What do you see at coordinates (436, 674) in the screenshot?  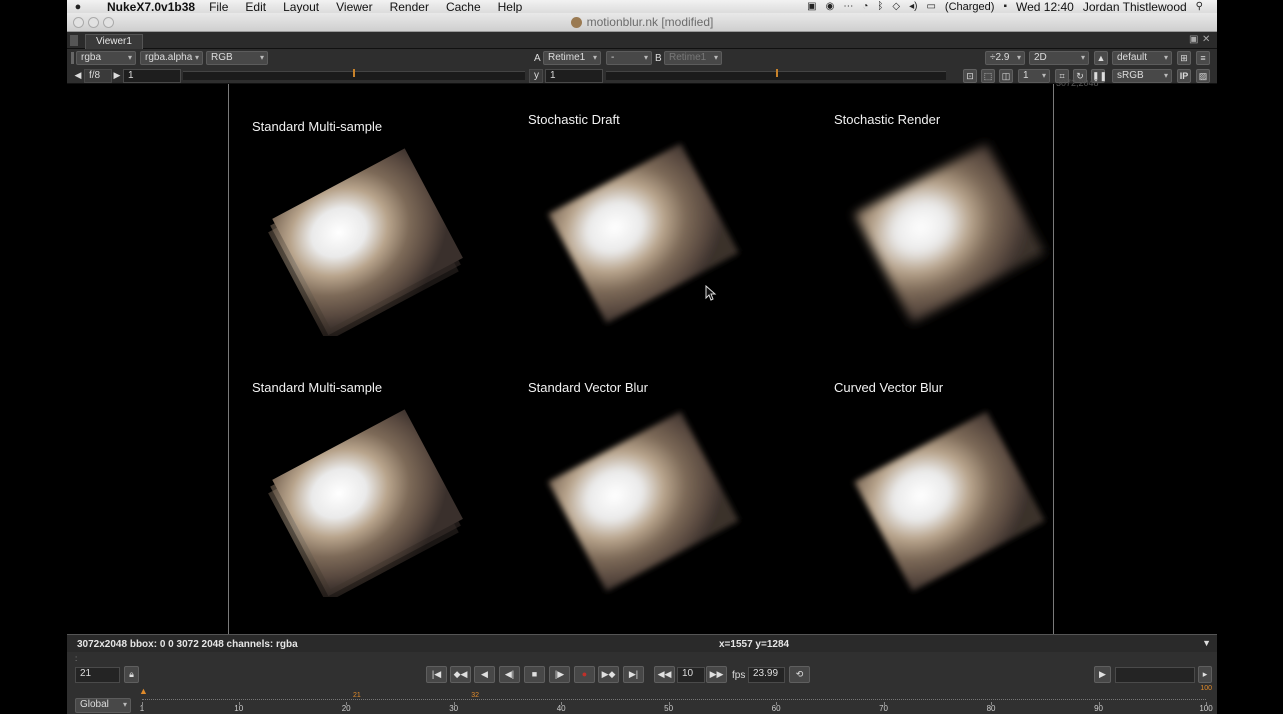 I see `first-frame-button: |◀` at bounding box center [436, 674].